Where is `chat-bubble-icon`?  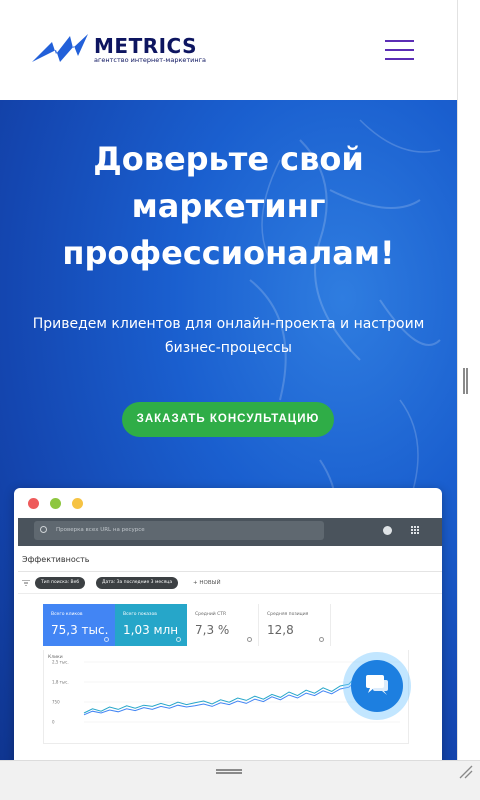 chat-bubble-icon is located at coordinates (377, 685).